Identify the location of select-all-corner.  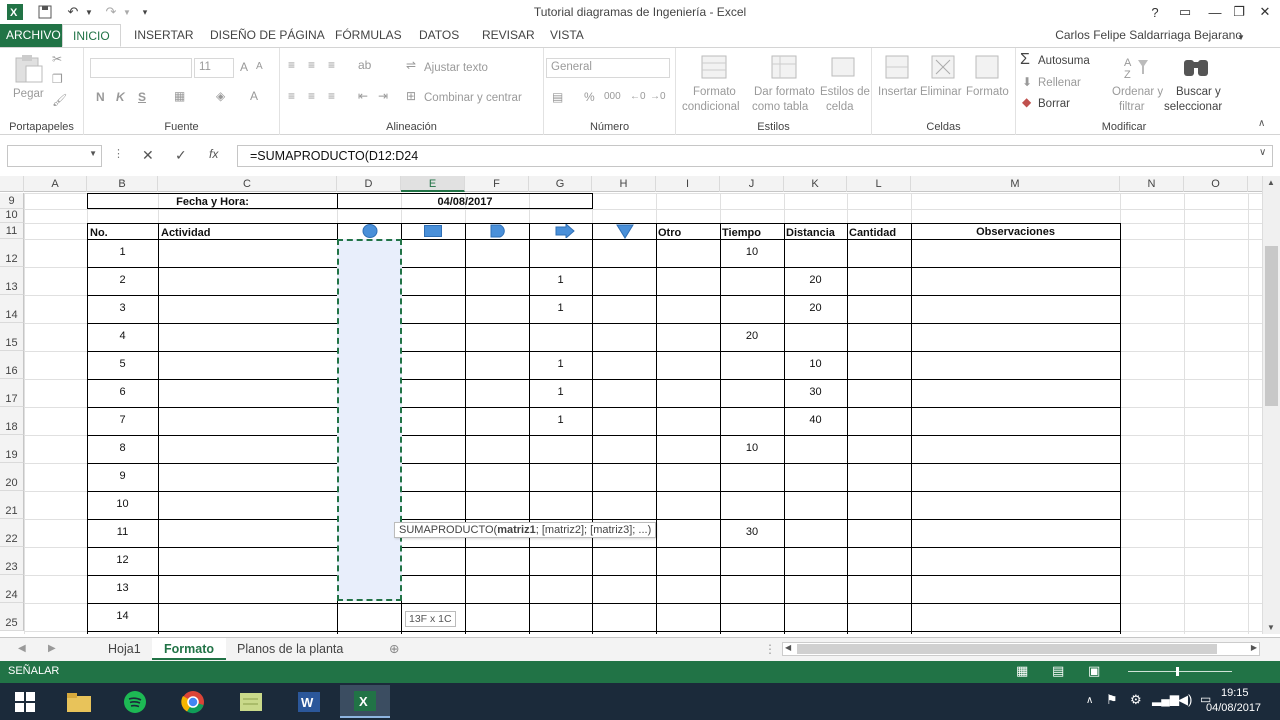
(12, 184).